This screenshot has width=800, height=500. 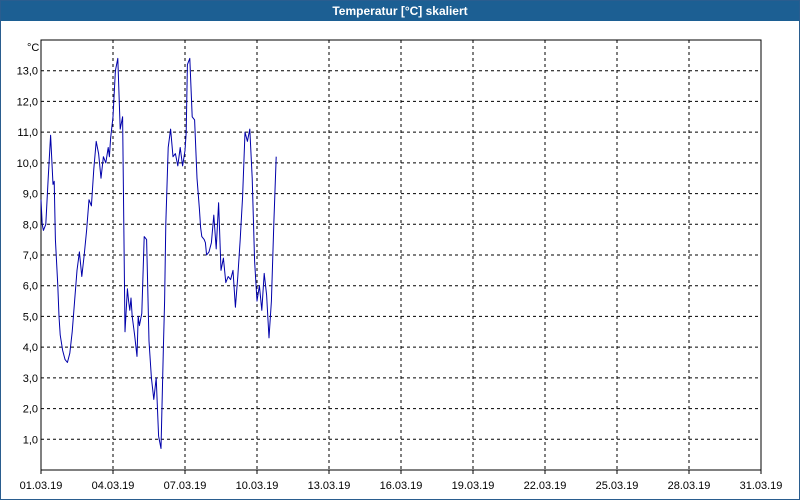 What do you see at coordinates (30, 195) in the screenshot?
I see `y-tick-label: 9,0` at bounding box center [30, 195].